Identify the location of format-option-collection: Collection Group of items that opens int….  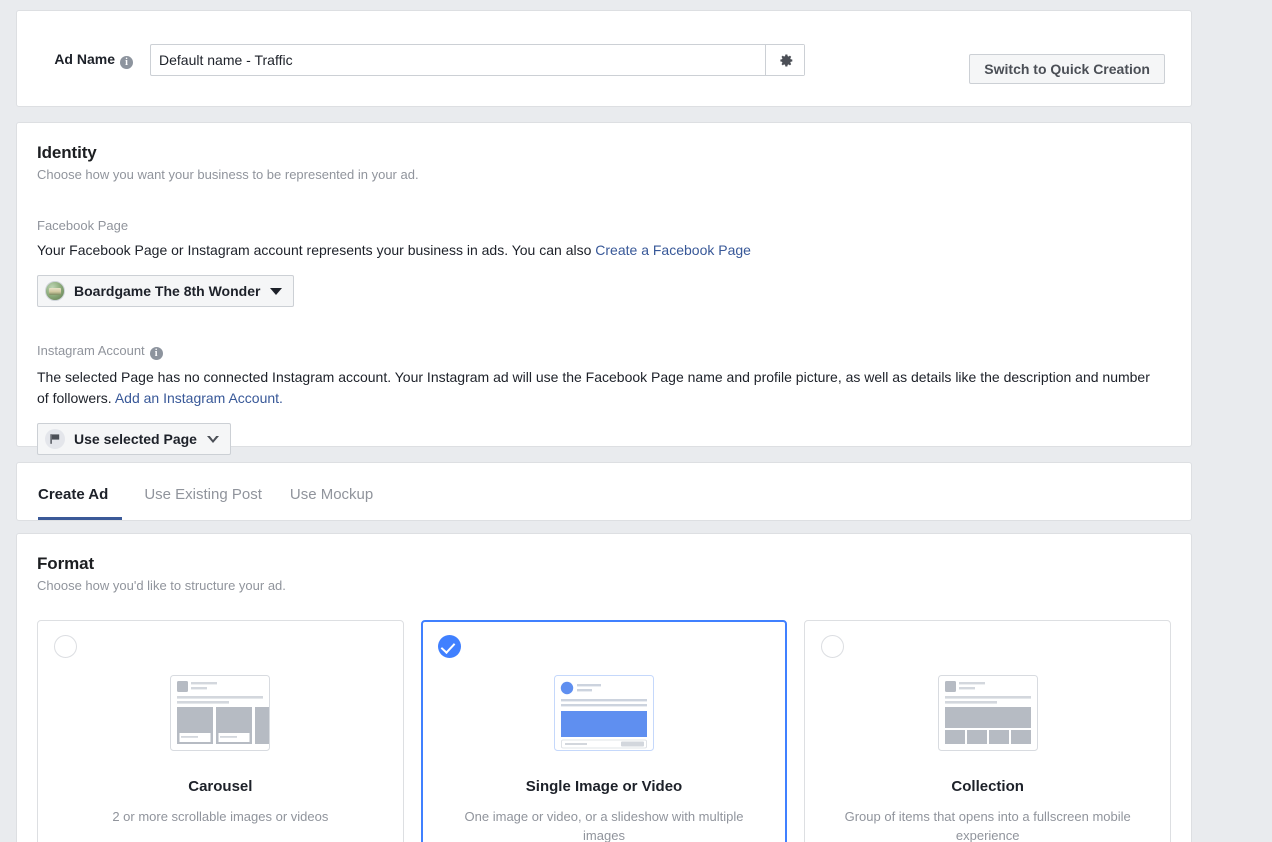
(988, 731).